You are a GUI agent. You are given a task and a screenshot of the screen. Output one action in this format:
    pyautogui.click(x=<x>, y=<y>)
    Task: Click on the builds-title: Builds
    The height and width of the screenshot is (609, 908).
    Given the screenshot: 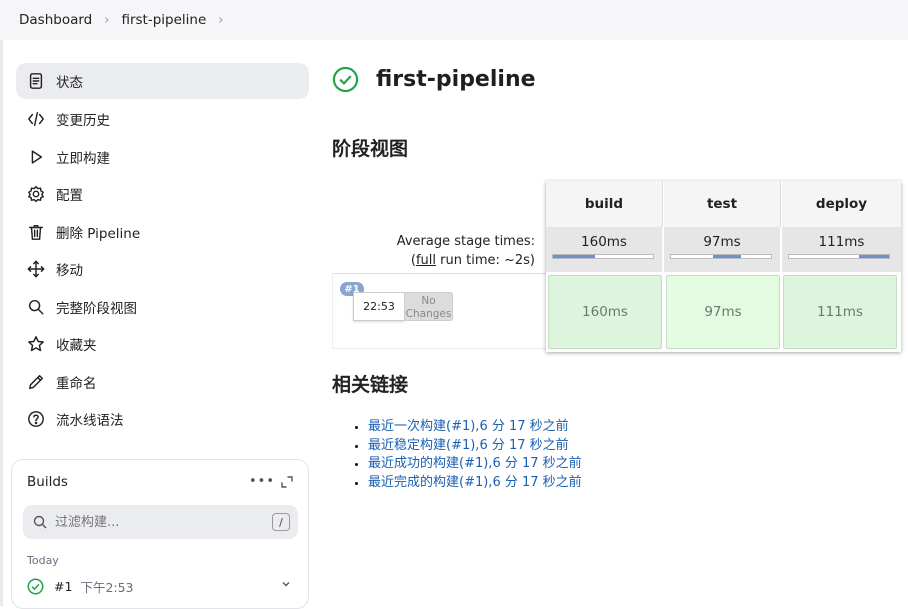 What is the action you would take?
    pyautogui.click(x=47, y=482)
    